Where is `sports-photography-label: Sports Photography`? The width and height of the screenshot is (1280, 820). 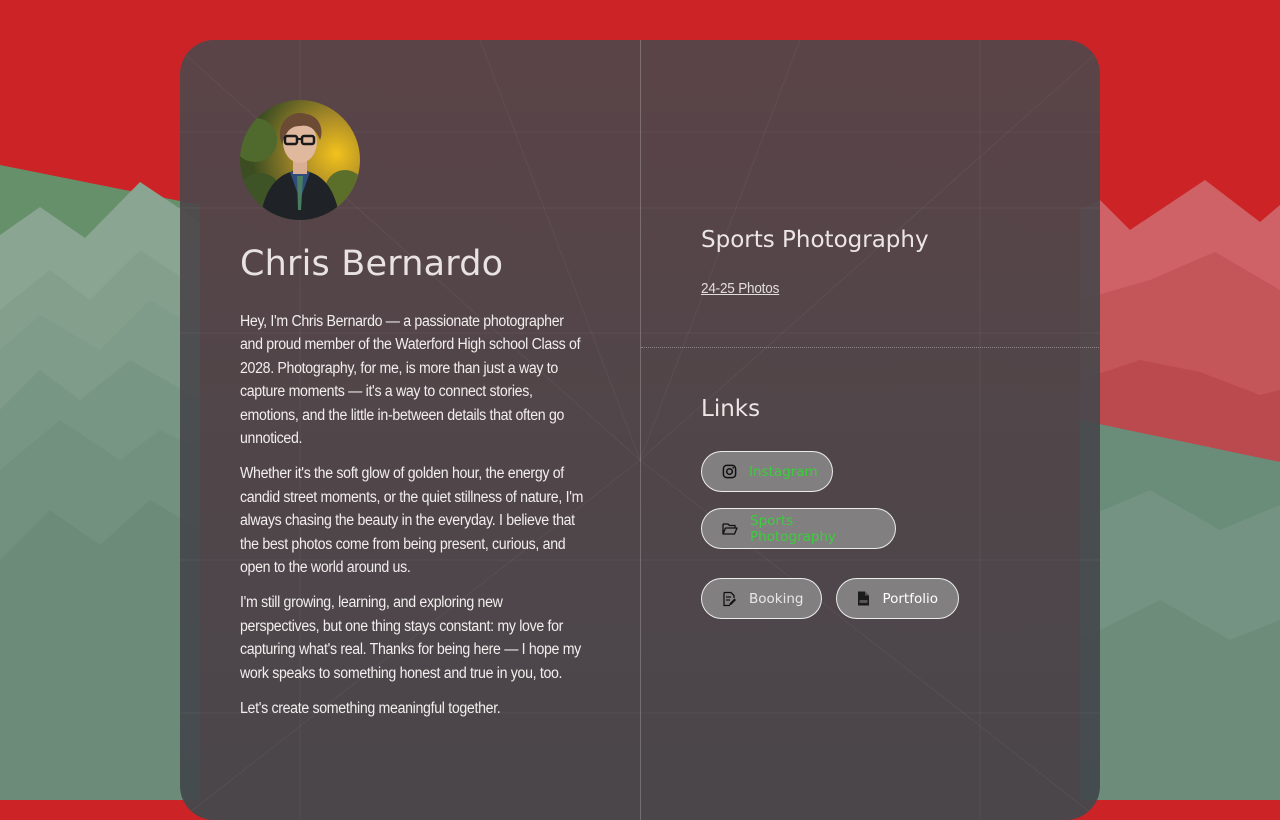
sports-photography-label: Sports Photography is located at coordinates (793, 528).